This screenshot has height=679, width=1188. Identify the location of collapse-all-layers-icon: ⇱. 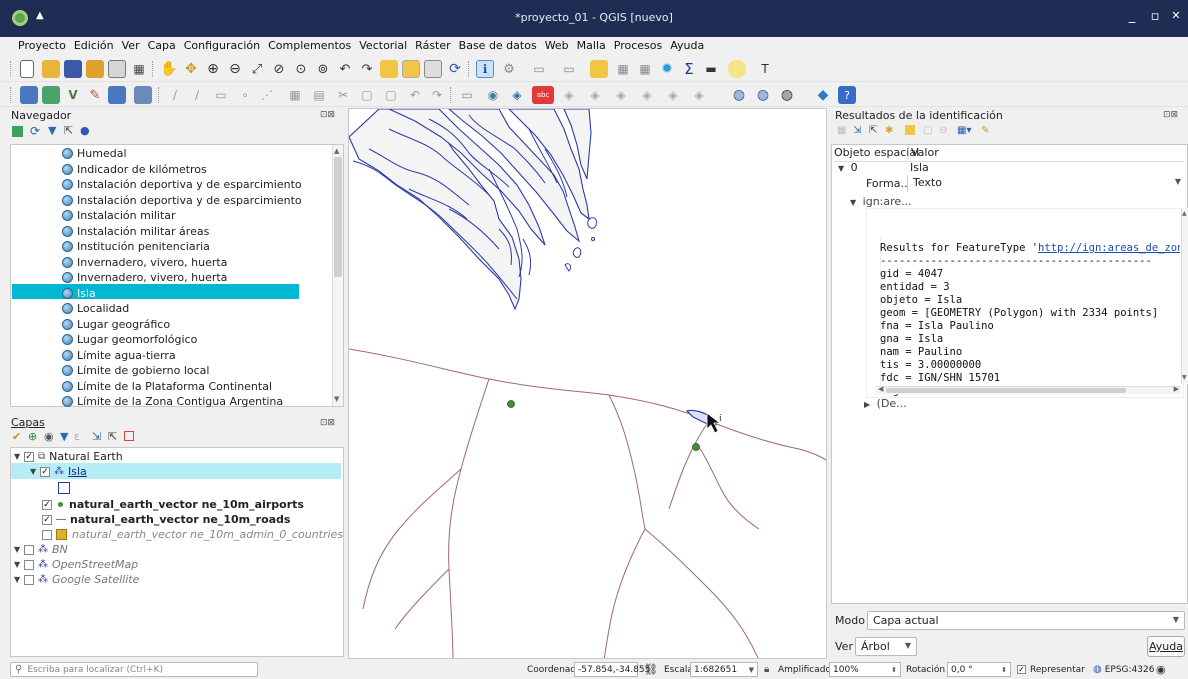
(112, 436).